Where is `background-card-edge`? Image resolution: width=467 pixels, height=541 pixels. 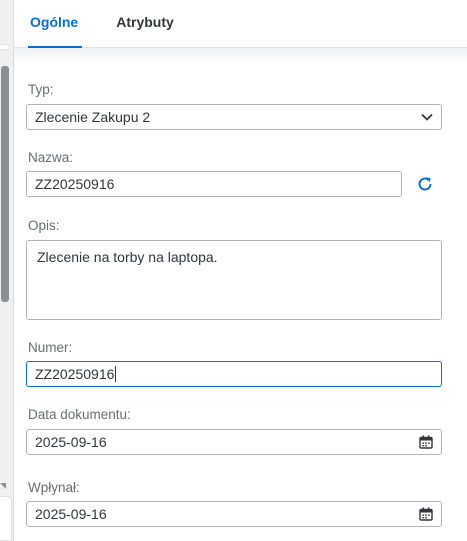
background-card-edge is located at coordinates (5, 47).